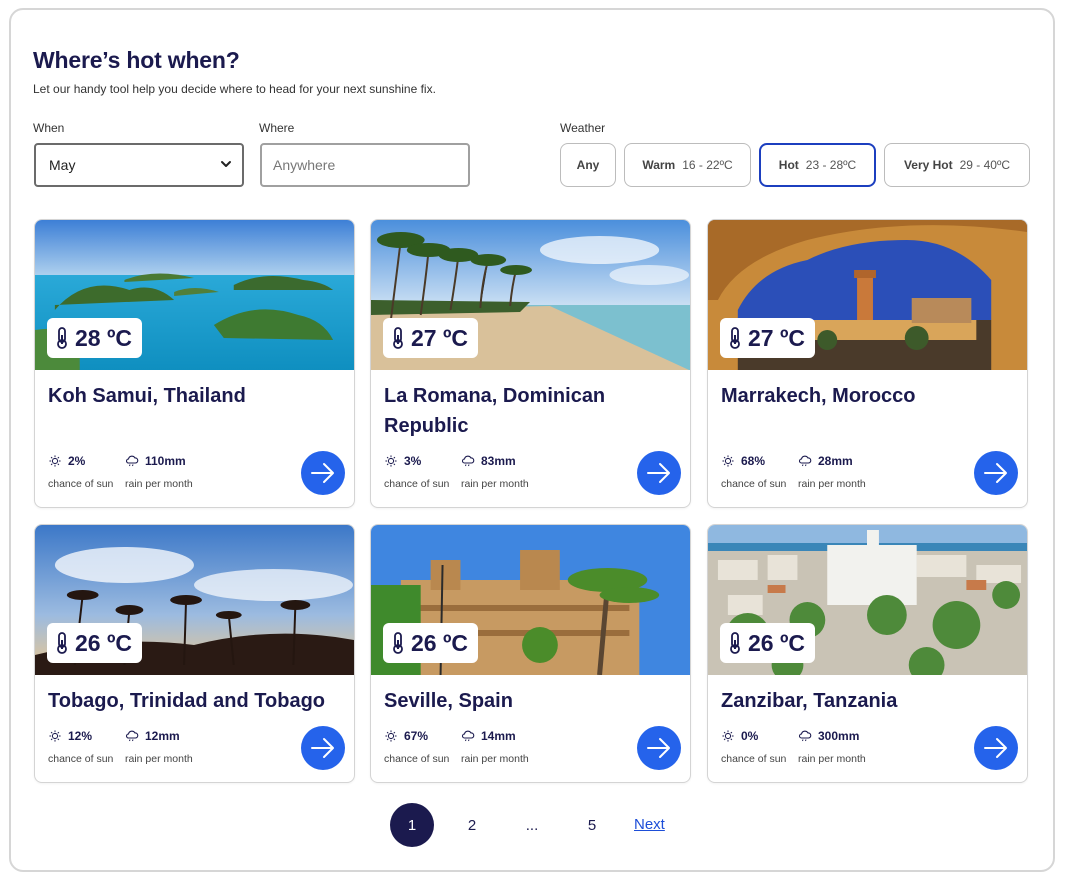 Image resolution: width=1065 pixels, height=883 pixels. What do you see at coordinates (103, 337) in the screenshot?
I see `temperature-value: 28 ºC` at bounding box center [103, 337].